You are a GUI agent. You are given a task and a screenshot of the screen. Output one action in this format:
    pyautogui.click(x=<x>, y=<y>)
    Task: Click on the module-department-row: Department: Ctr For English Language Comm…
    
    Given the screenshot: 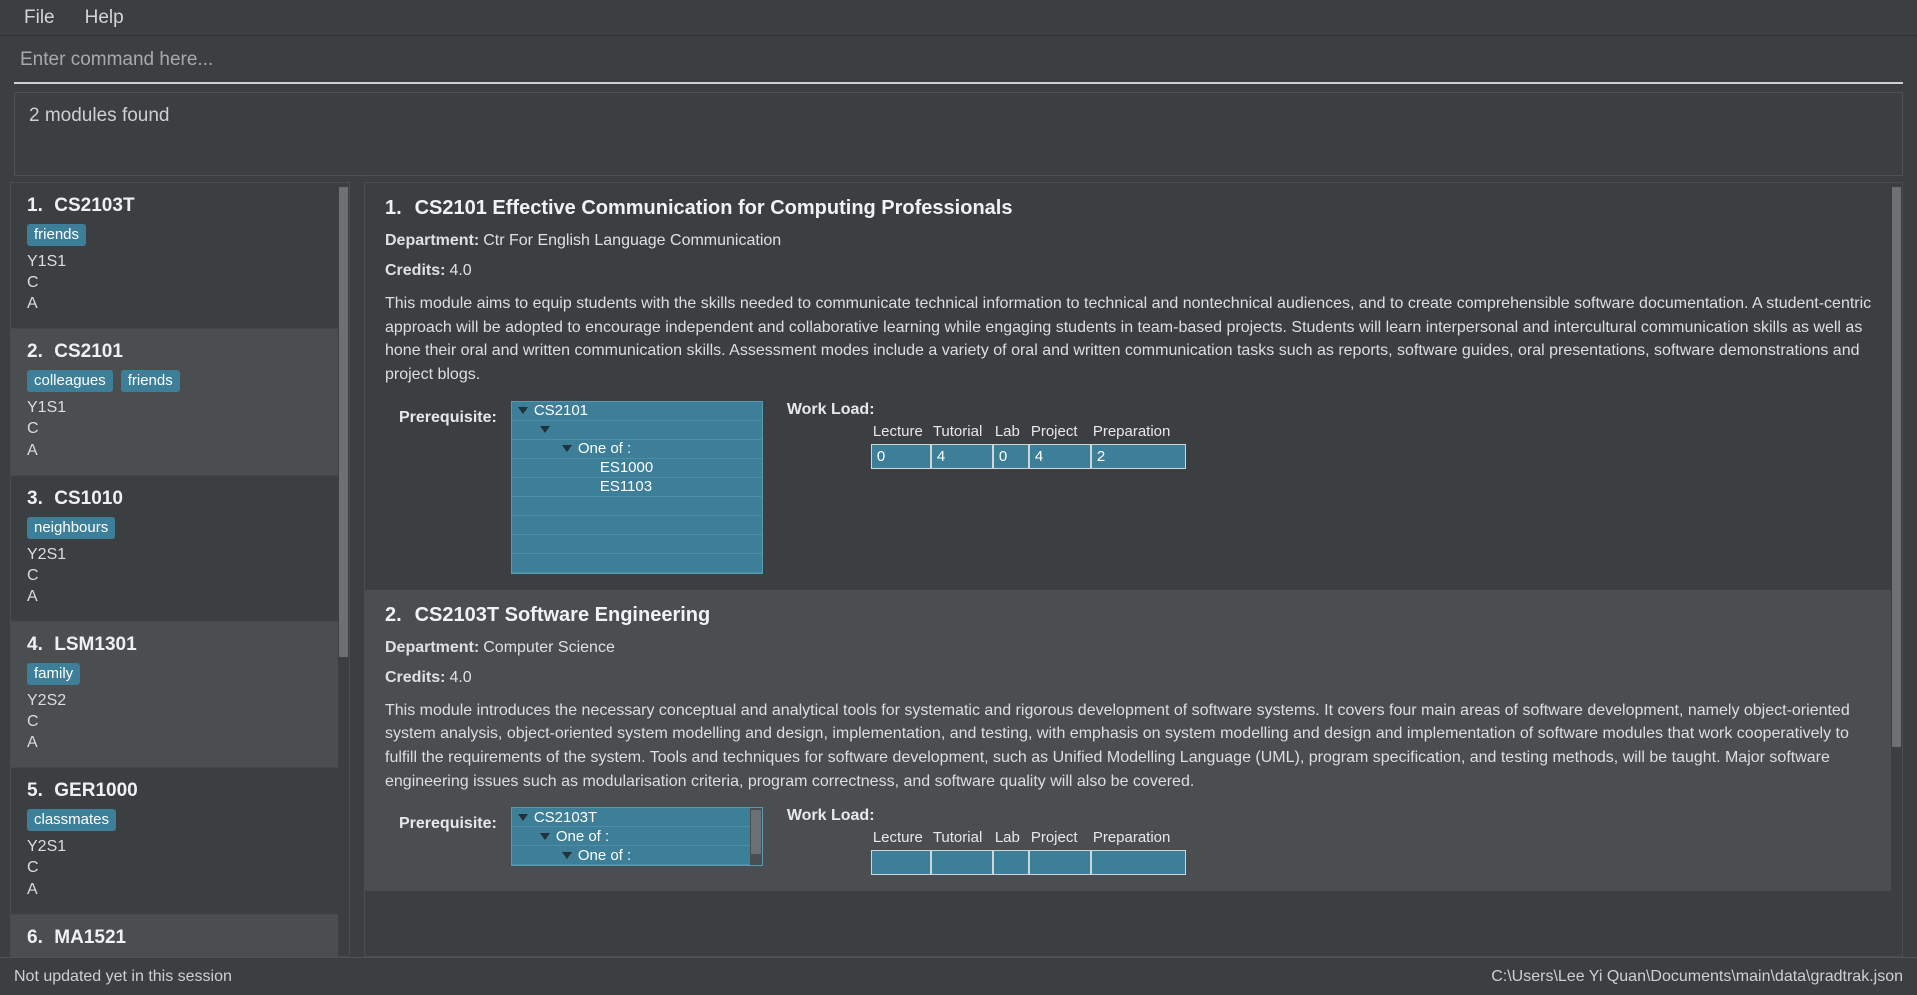 What is the action you would take?
    pyautogui.click(x=1133, y=241)
    